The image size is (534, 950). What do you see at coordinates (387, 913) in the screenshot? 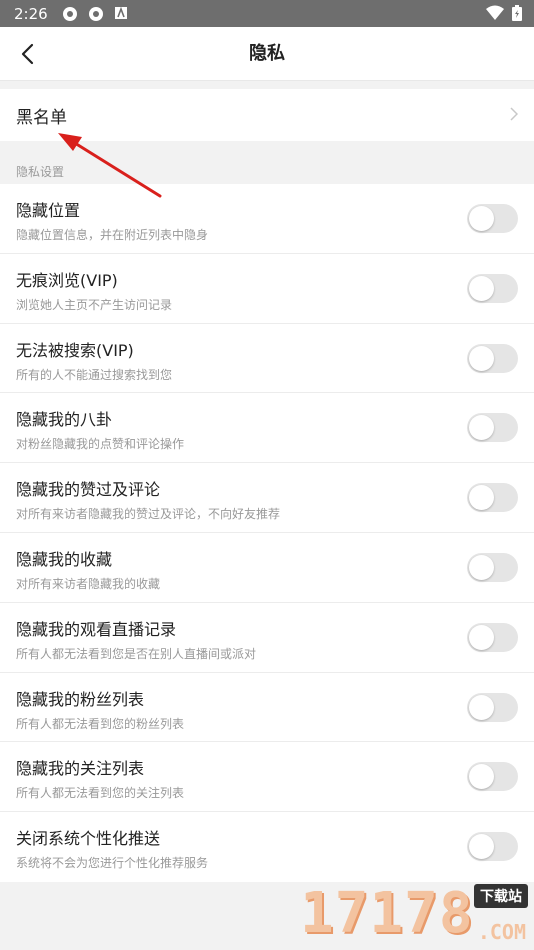
I see `watermark-number: 17178` at bounding box center [387, 913].